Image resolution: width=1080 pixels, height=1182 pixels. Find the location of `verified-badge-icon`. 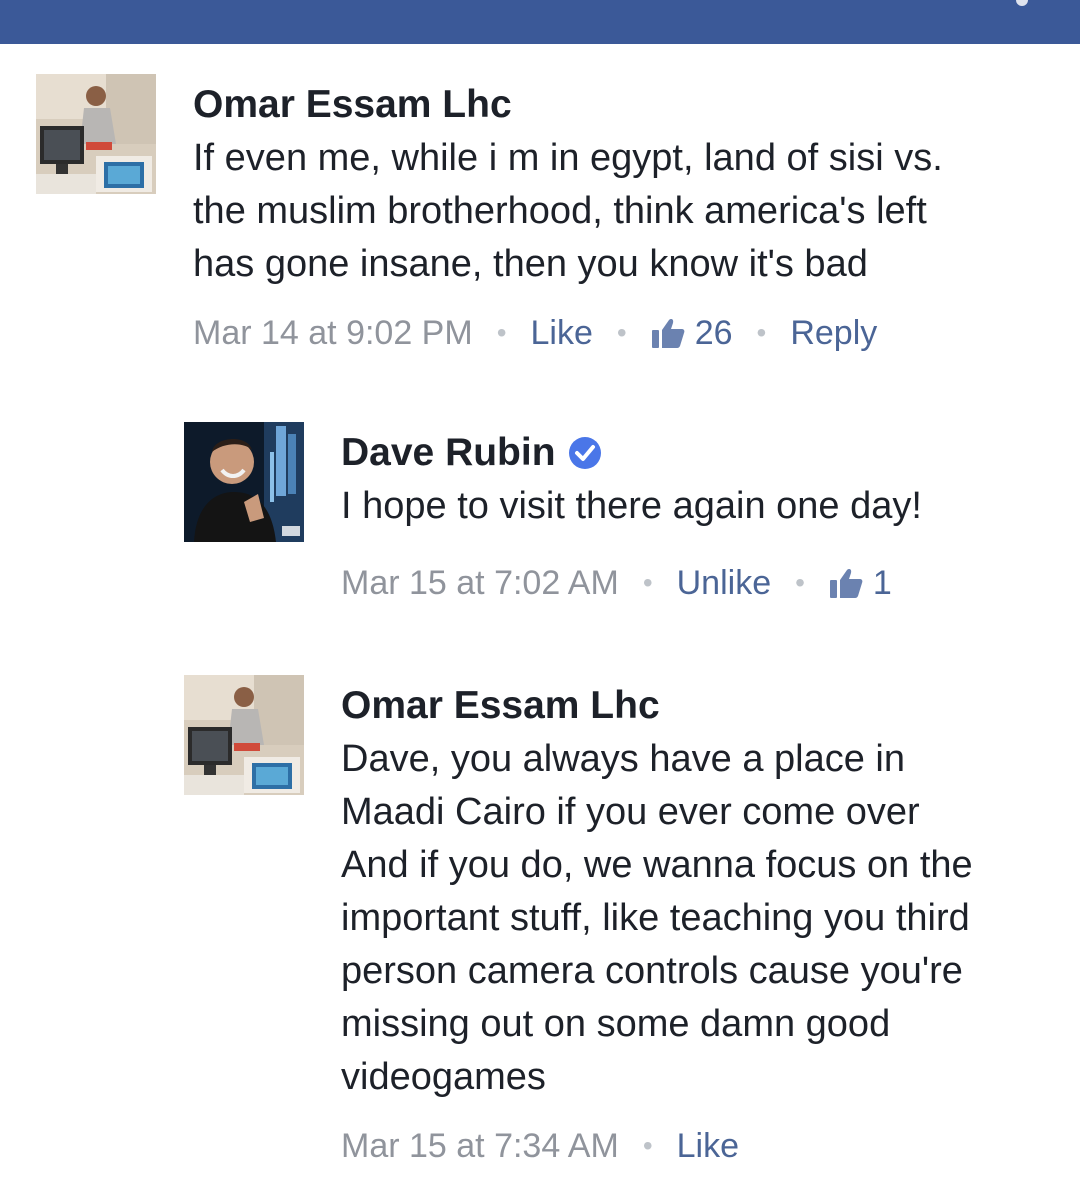

verified-badge-icon is located at coordinates (584, 453).